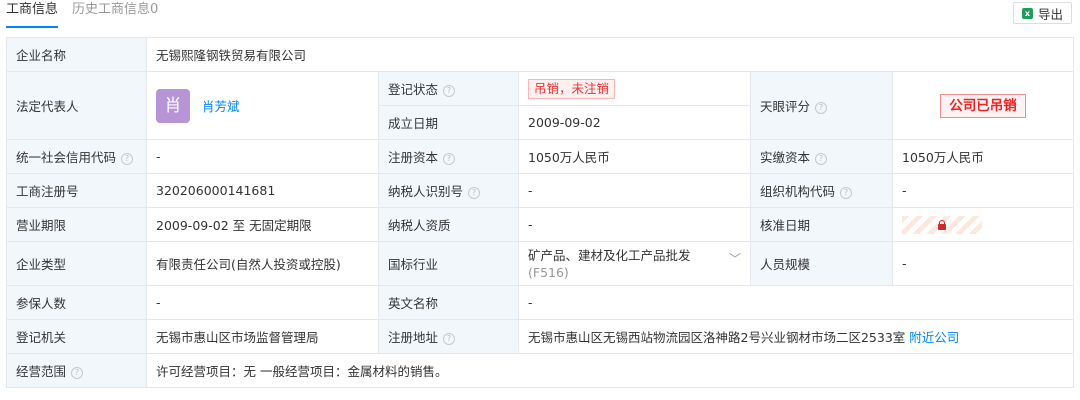  What do you see at coordinates (610, 54) in the screenshot?
I see `company-name-value: 无锡熙隆钢铁贸易有限公司` at bounding box center [610, 54].